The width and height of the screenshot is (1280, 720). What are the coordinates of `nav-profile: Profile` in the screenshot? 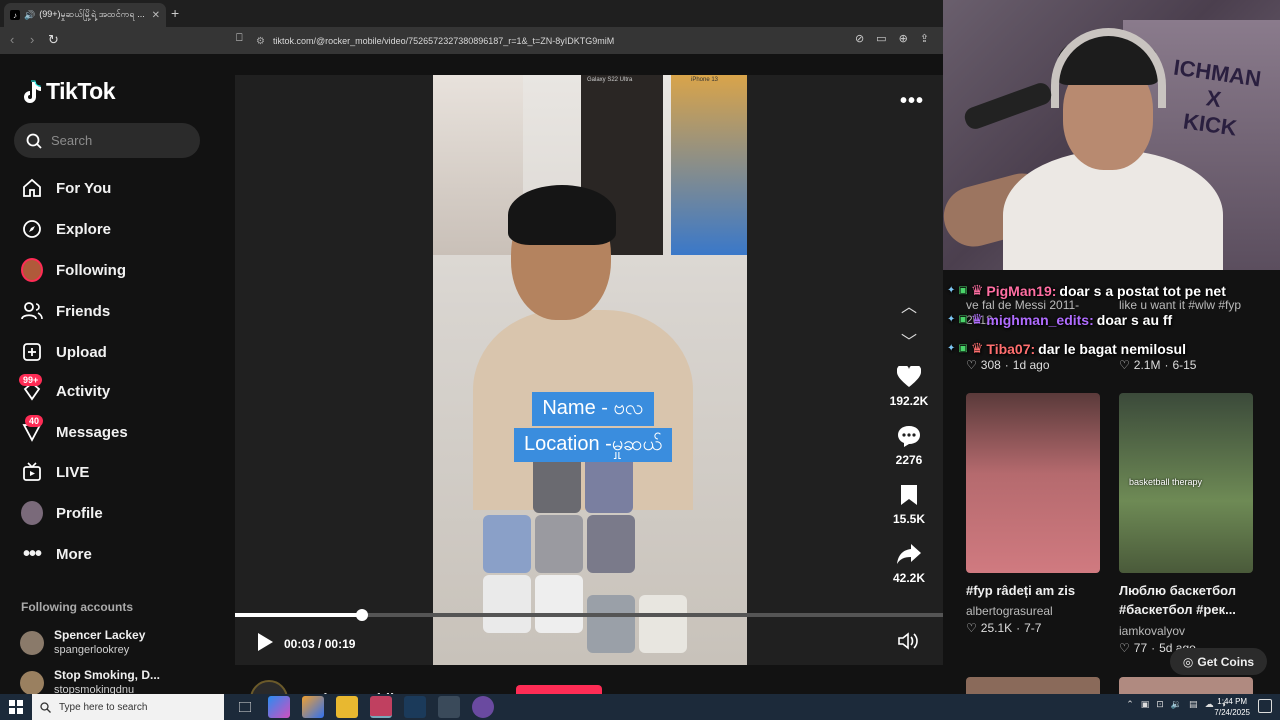 It's located at (62, 513).